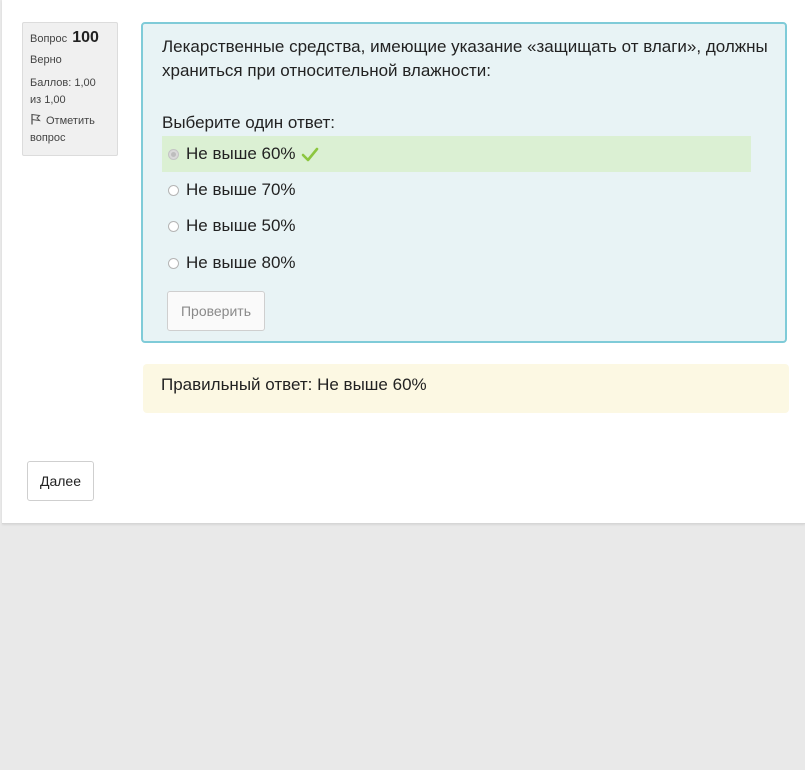 The width and height of the screenshot is (805, 770). I want to click on answer-label-4: Не выше 80%, so click(241, 262).